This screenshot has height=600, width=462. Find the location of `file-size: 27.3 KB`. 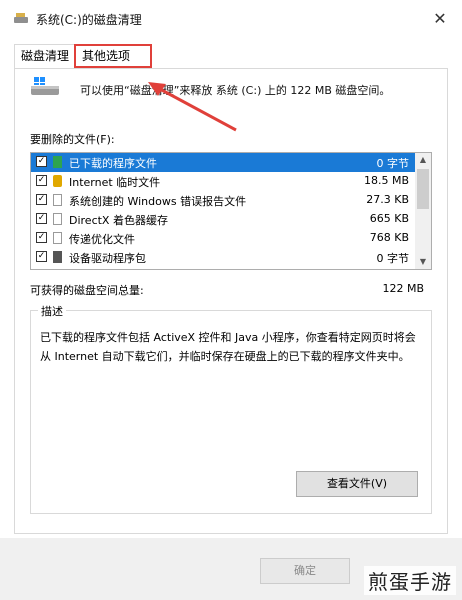

file-size: 27.3 KB is located at coordinates (387, 199).